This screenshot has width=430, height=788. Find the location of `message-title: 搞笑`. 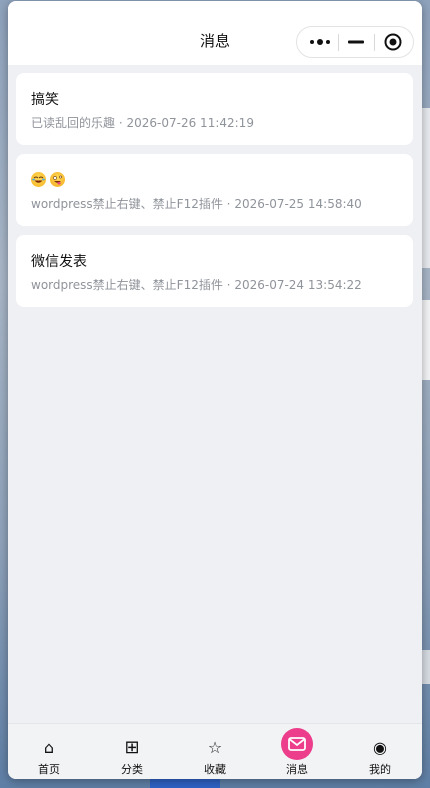

message-title: 搞笑 is located at coordinates (45, 100).